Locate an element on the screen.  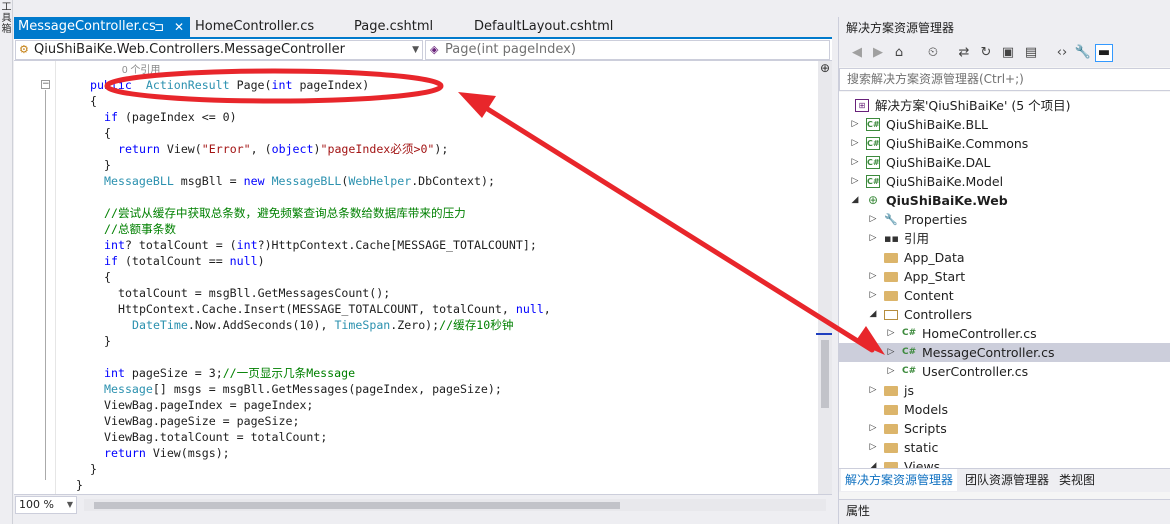
zoom-dropdown: 100 % ▼ is located at coordinates (46, 505).